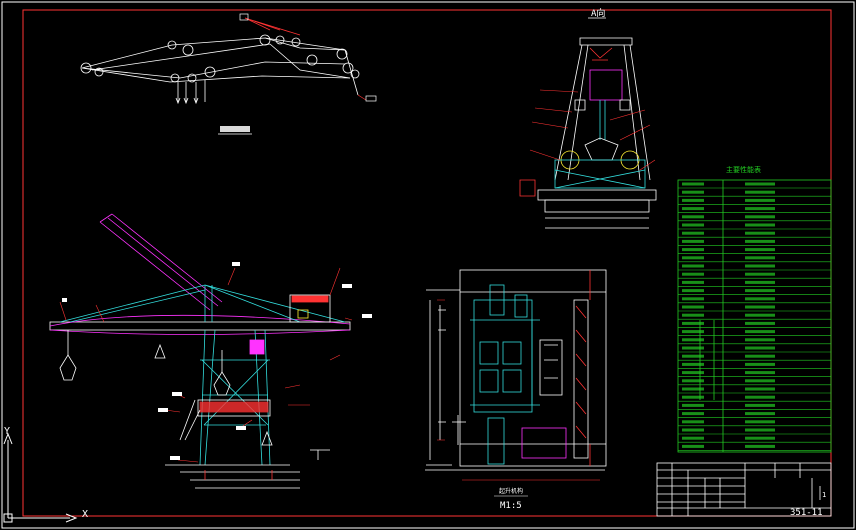 The image size is (856, 530). Describe the element at coordinates (824, 495) in the screenshot. I see `sheet-index: 1` at that location.